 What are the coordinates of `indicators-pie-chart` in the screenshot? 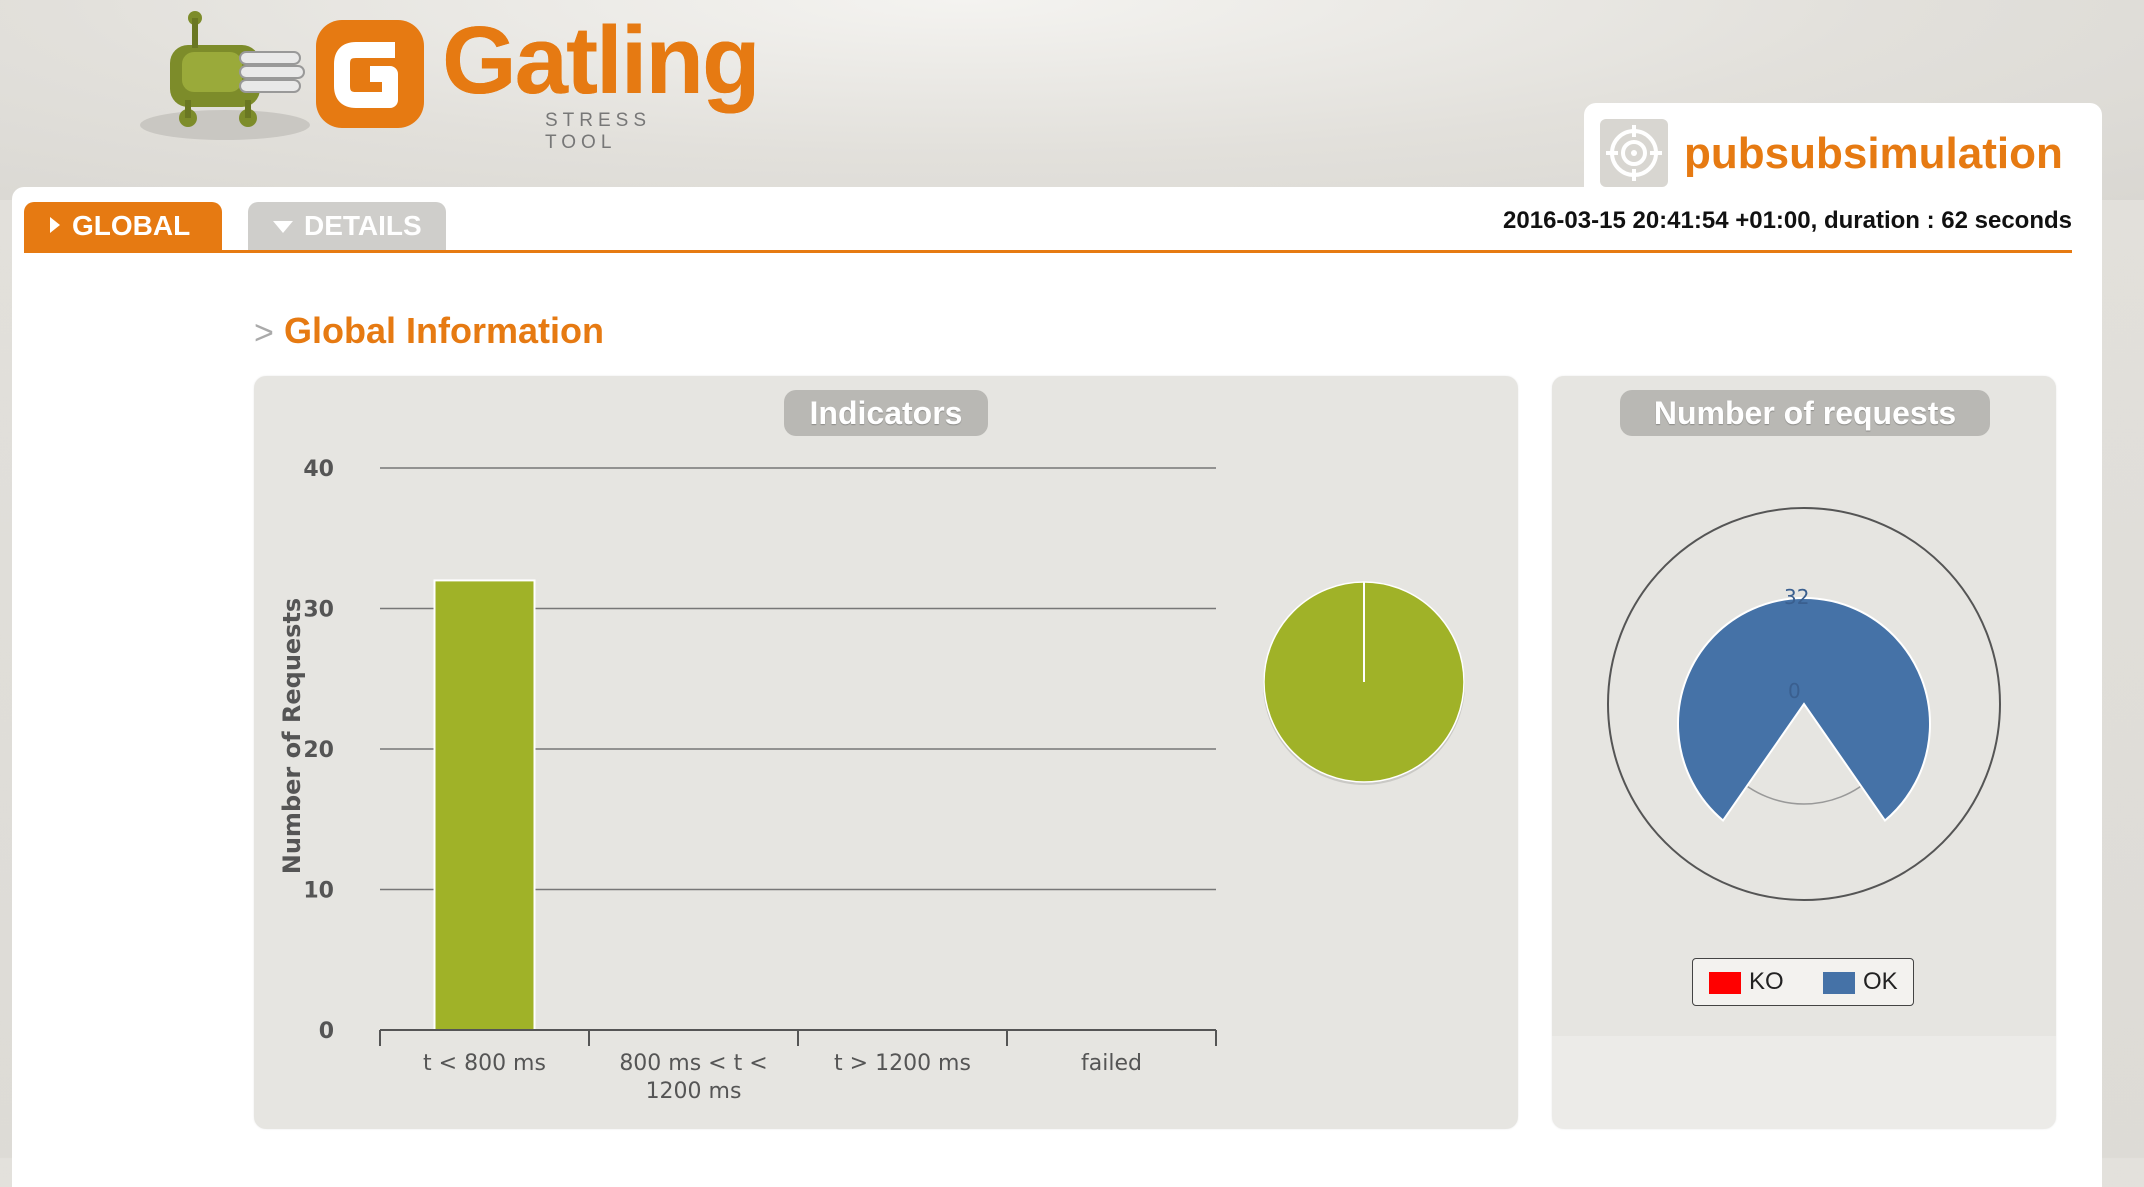 It's located at (1364, 683).